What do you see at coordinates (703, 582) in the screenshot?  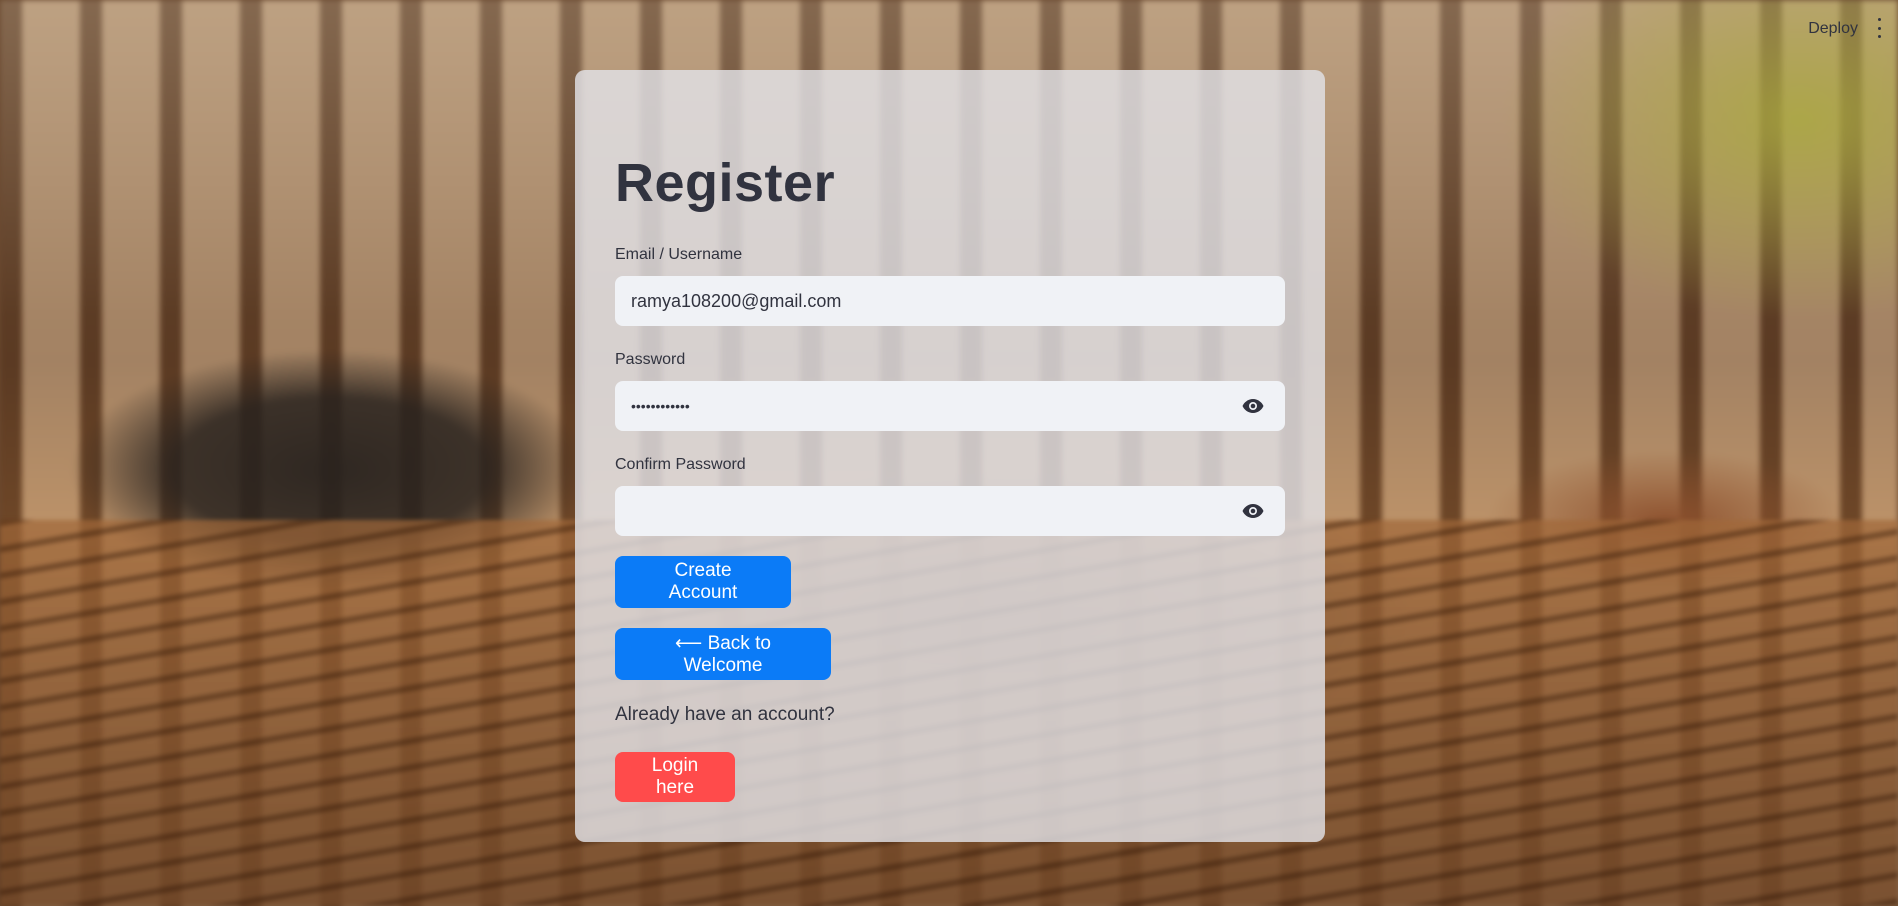 I see `create-account-button: Create Account` at bounding box center [703, 582].